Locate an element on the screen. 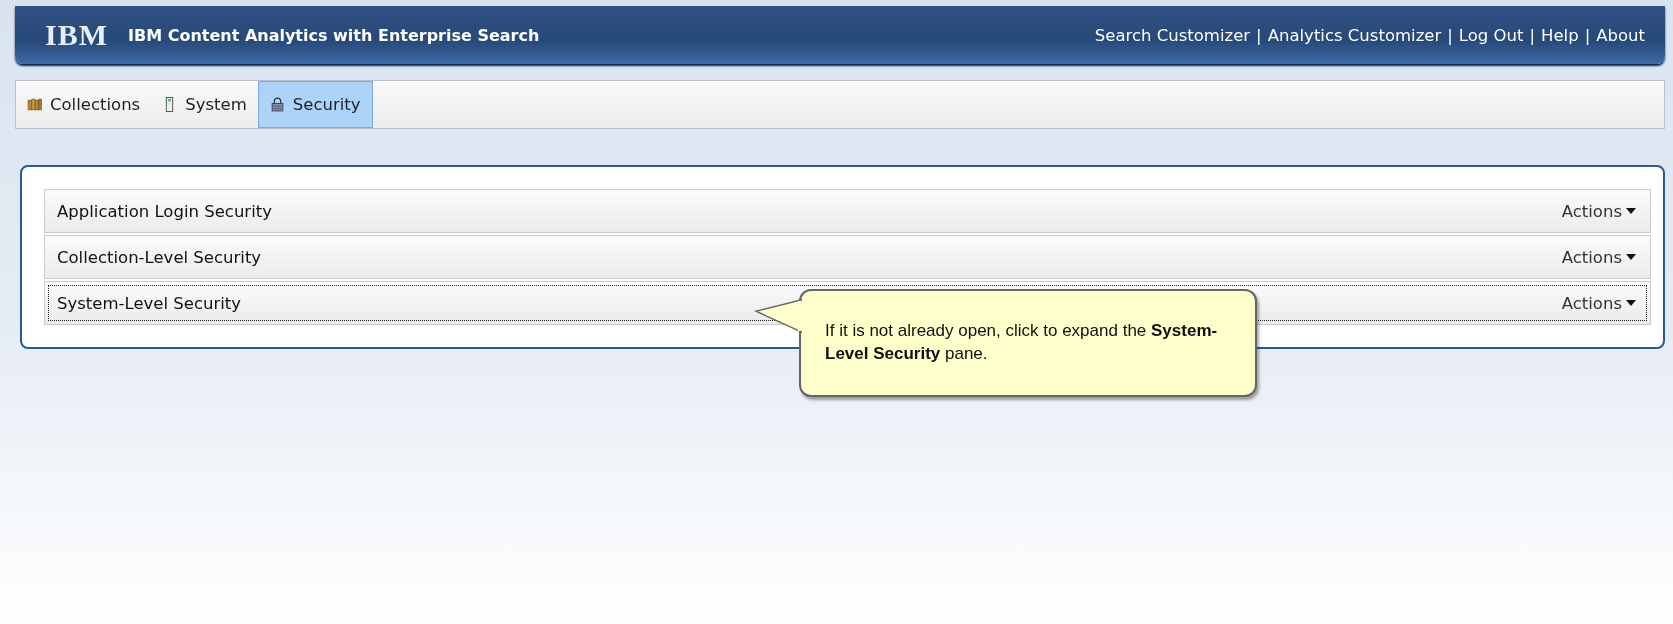 This screenshot has width=1673, height=624. tab: Collections is located at coordinates (84, 104).